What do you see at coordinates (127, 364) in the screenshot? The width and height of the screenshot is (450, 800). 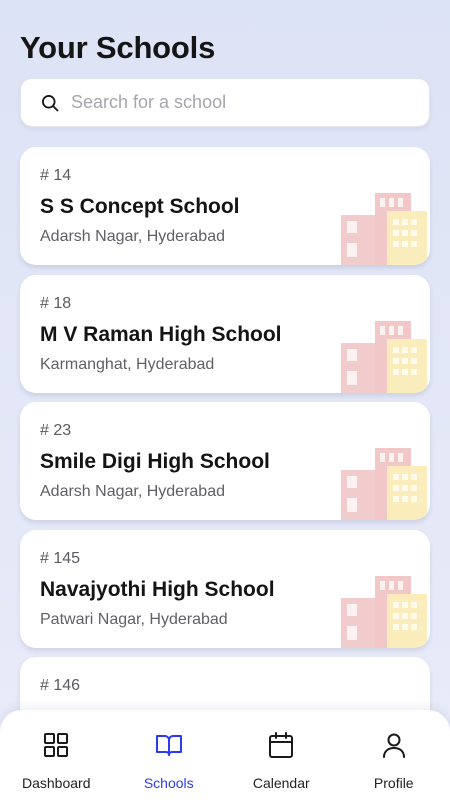 I see `school-location: Karmanghat, Hyderabad` at bounding box center [127, 364].